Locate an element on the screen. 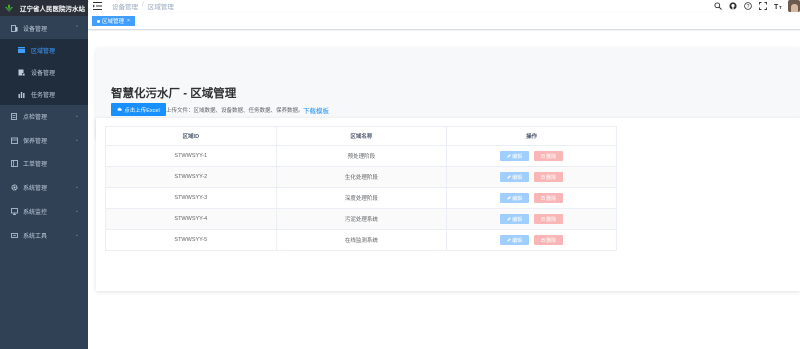  cell-region-id: STWWSYY-5 is located at coordinates (191, 240).